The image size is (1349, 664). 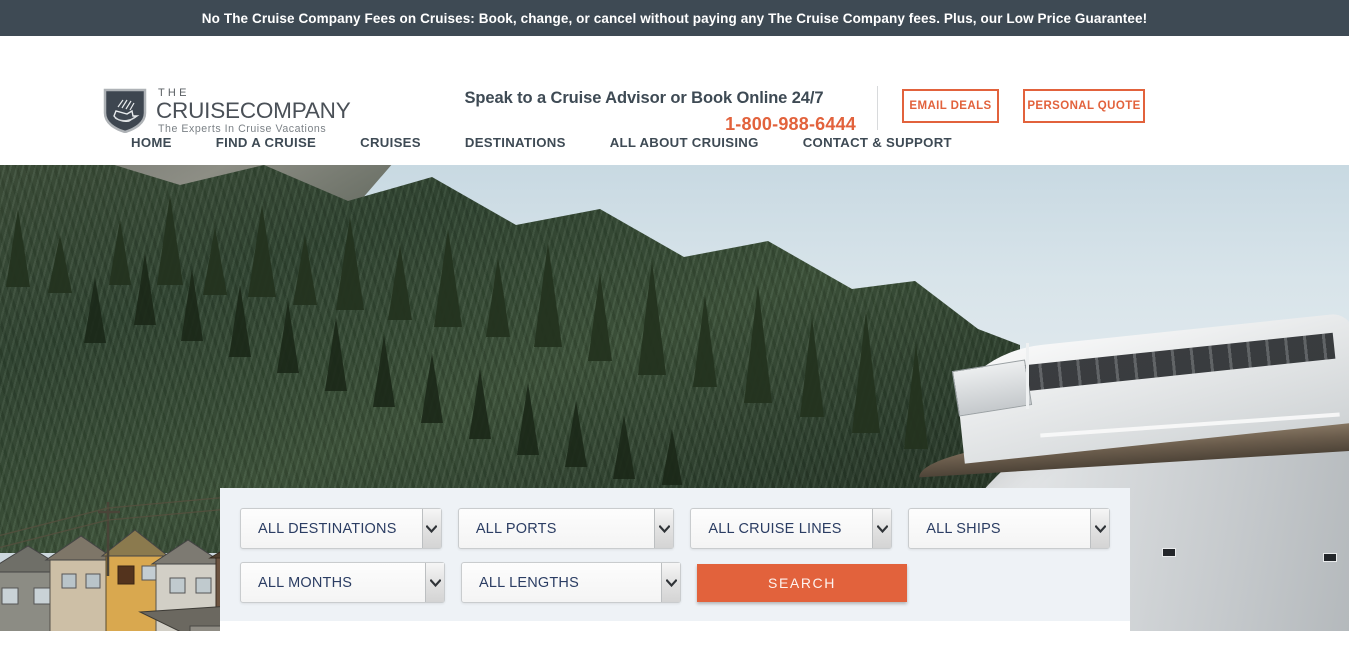 I want to click on phone-number-link: 1-800-988-6444, so click(x=644, y=124).